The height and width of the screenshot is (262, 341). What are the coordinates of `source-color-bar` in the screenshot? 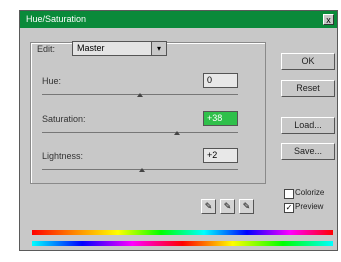 It's located at (182, 232).